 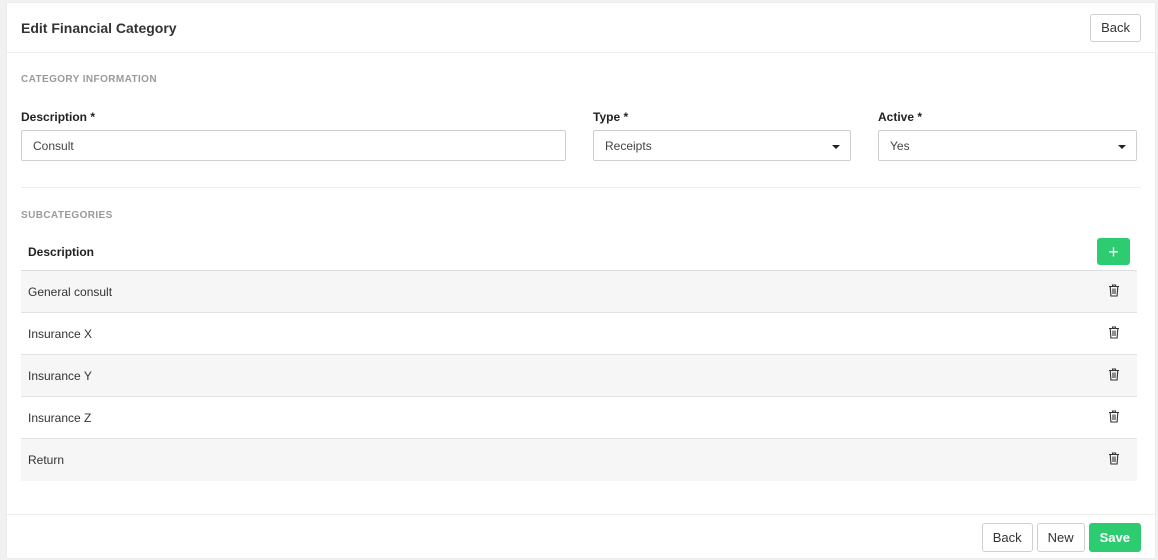 I want to click on table-header: Description +, so click(x=579, y=252).